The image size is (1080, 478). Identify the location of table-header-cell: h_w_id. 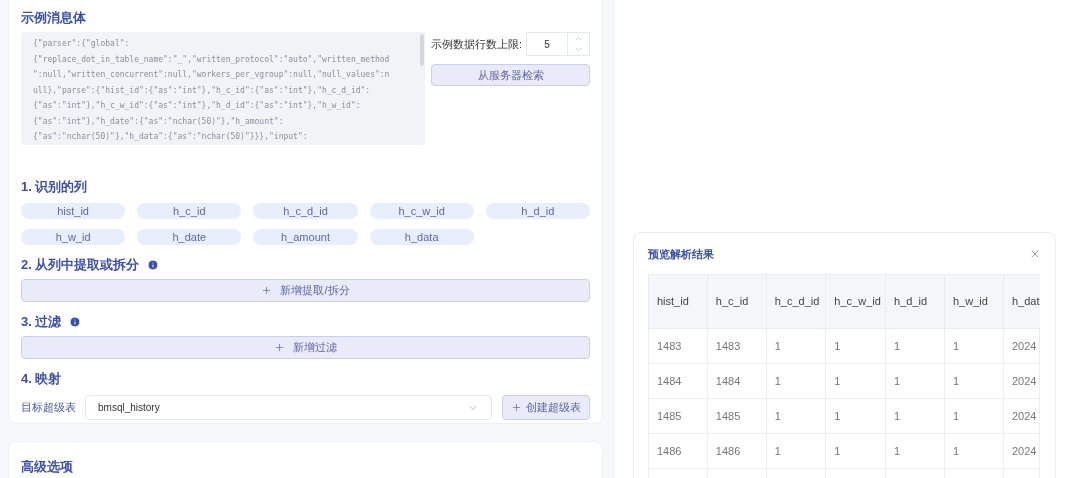
(974, 301).